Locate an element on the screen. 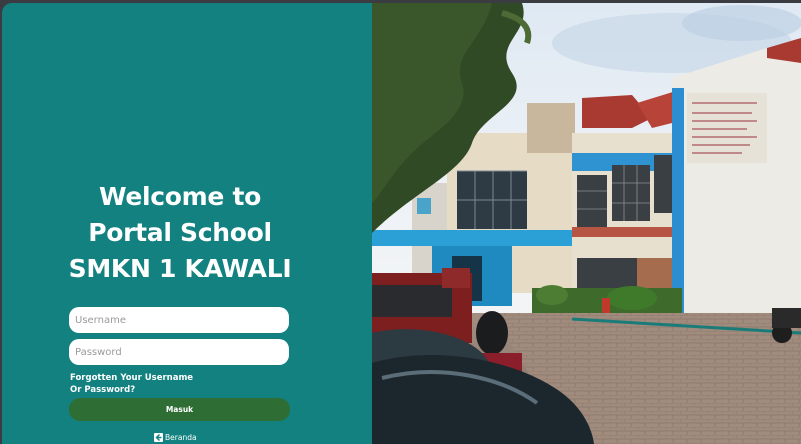 The height and width of the screenshot is (444, 801). welcome-title-line-1: Welcome to is located at coordinates (180, 196).